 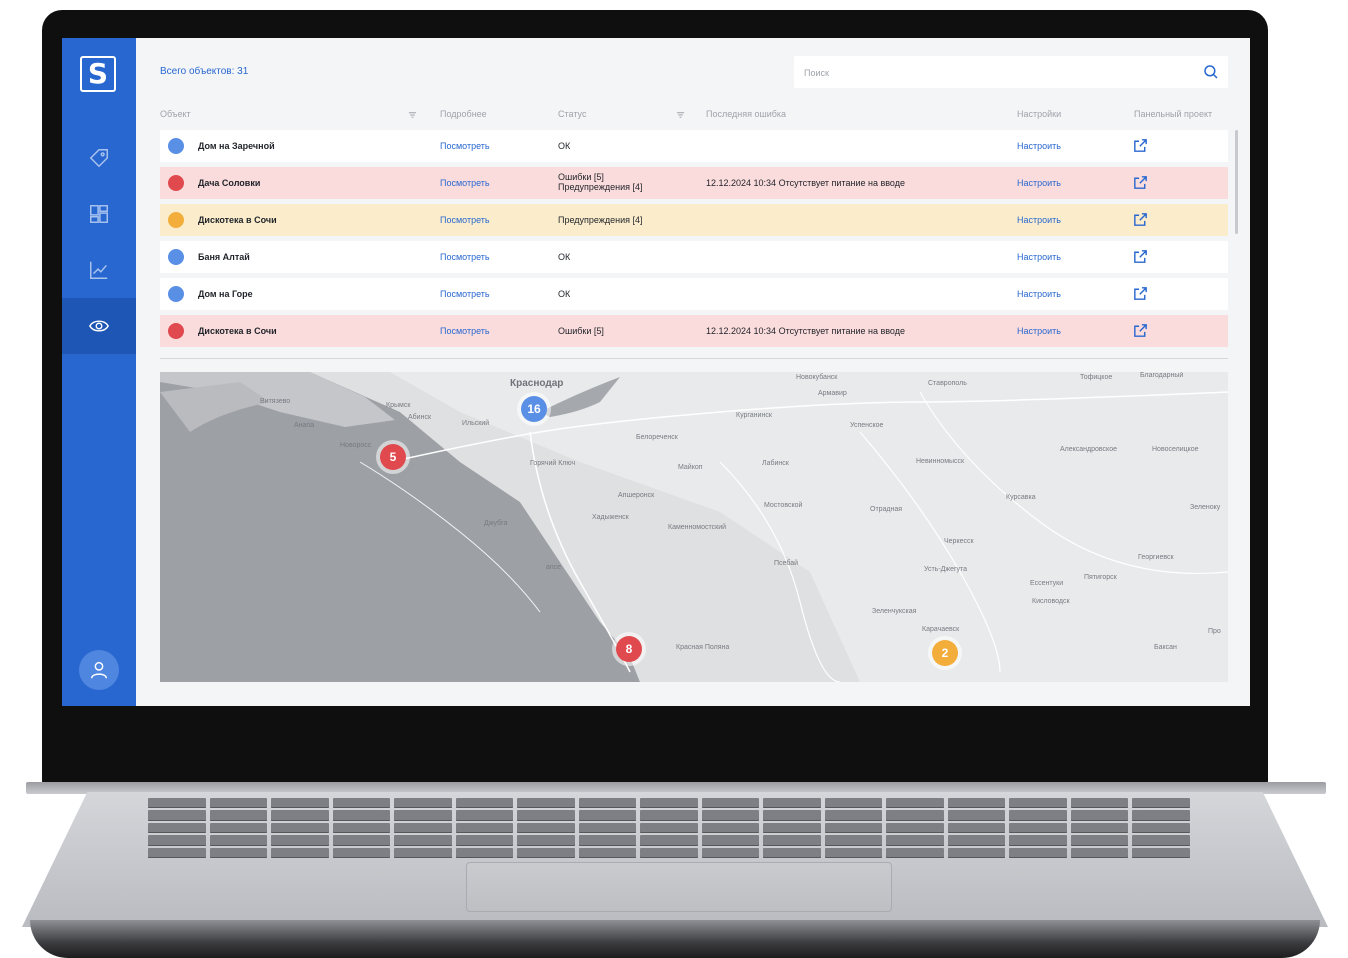 What do you see at coordinates (1236, 182) in the screenshot?
I see `table-scrollbar` at bounding box center [1236, 182].